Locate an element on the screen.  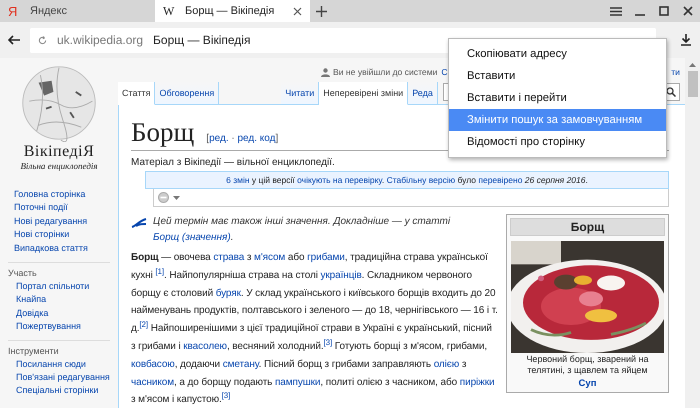
hatnote: Цей термін має також інші значення. Докладніше — у статті Борщ (значення). is located at coordinates (302, 230).